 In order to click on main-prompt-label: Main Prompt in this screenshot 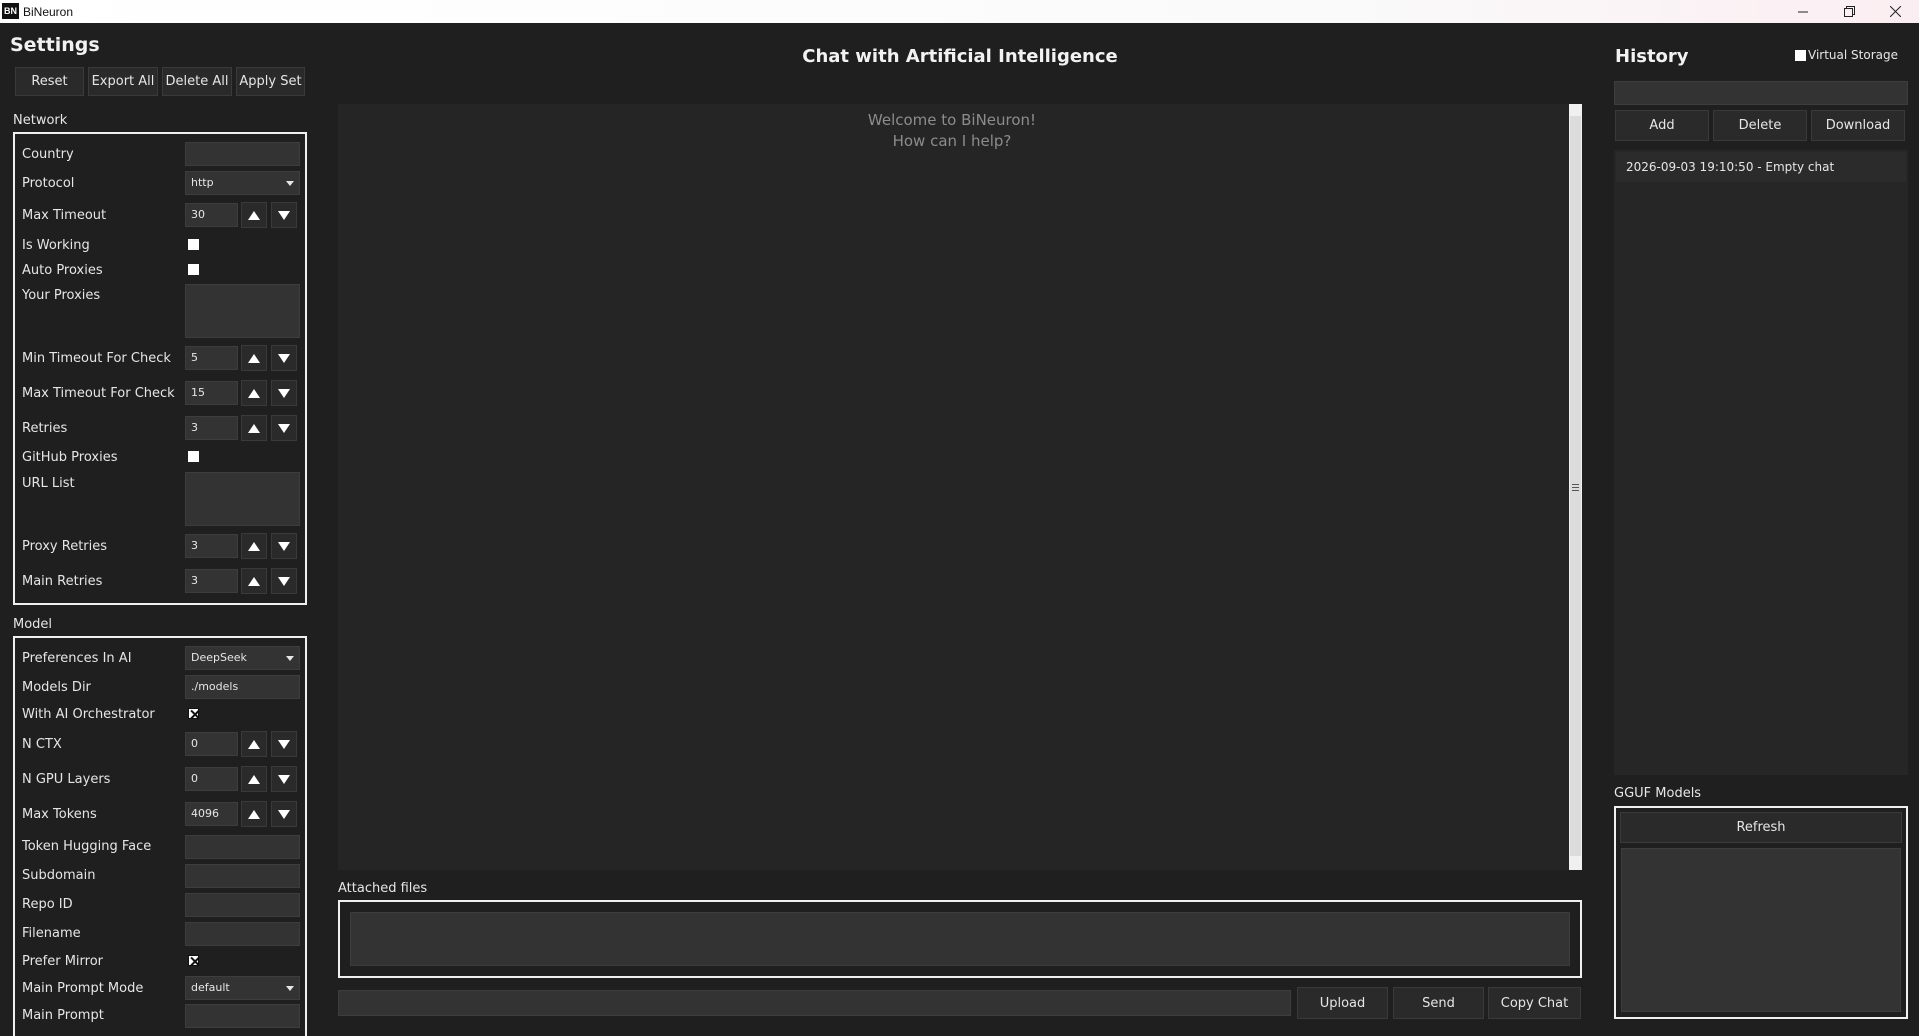, I will do `click(63, 1015)`.